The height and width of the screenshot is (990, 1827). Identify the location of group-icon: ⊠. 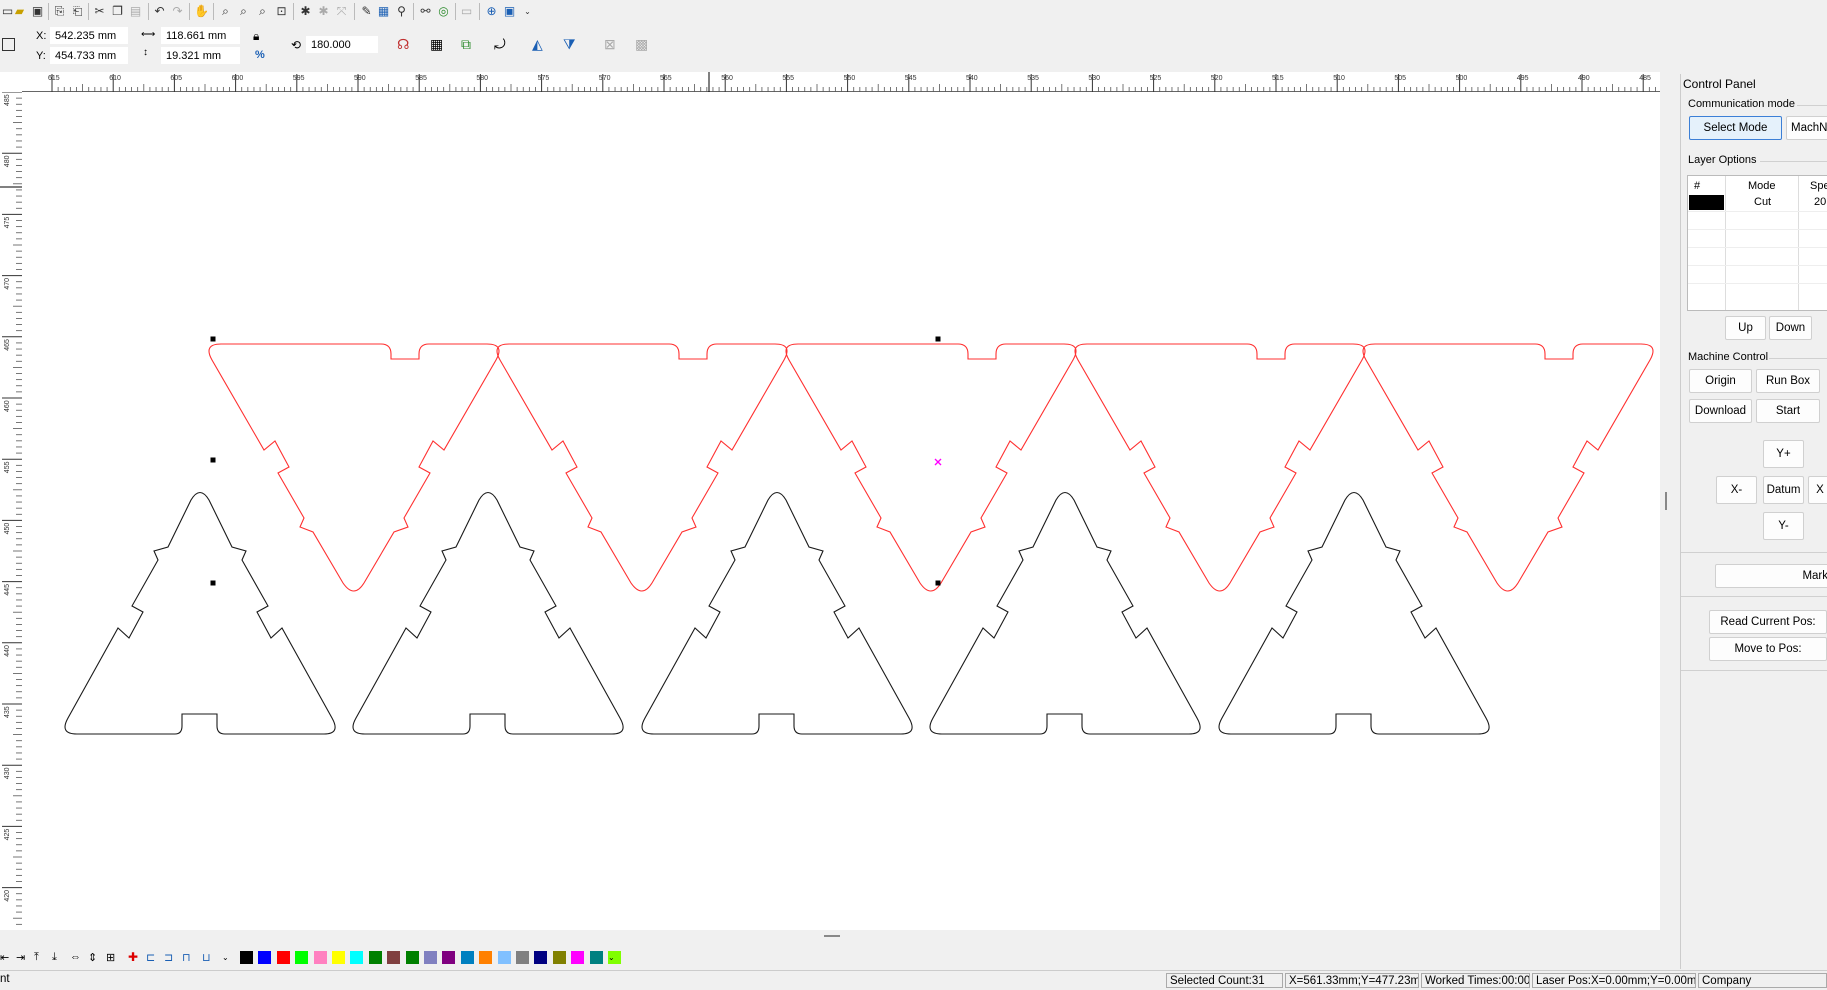
(610, 44).